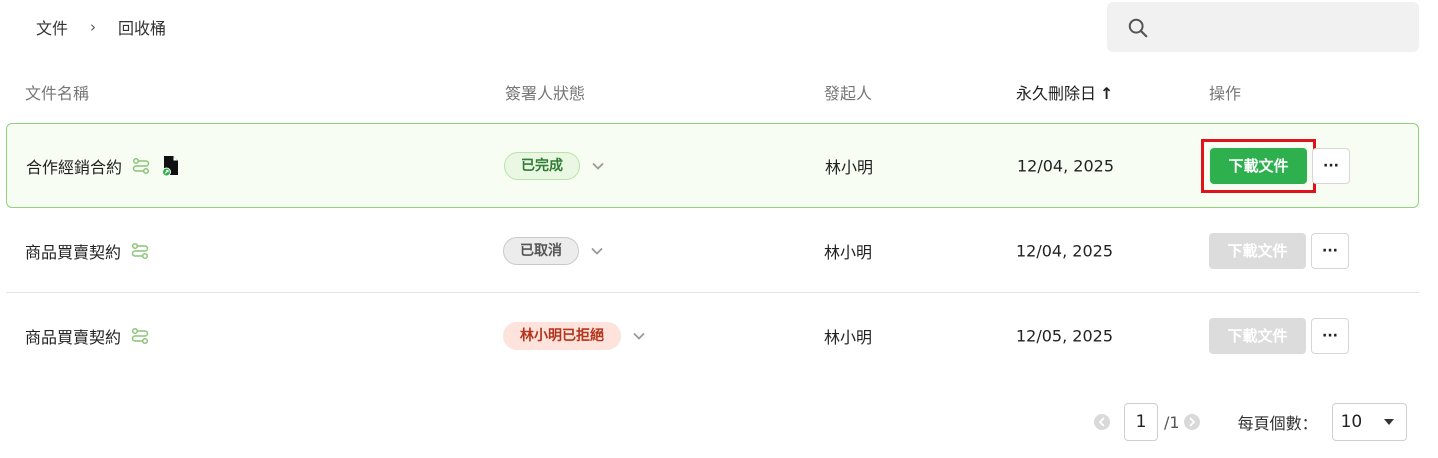 This screenshot has height=458, width=1438. Describe the element at coordinates (1102, 422) in the screenshot. I see `prev-page-icon` at that location.